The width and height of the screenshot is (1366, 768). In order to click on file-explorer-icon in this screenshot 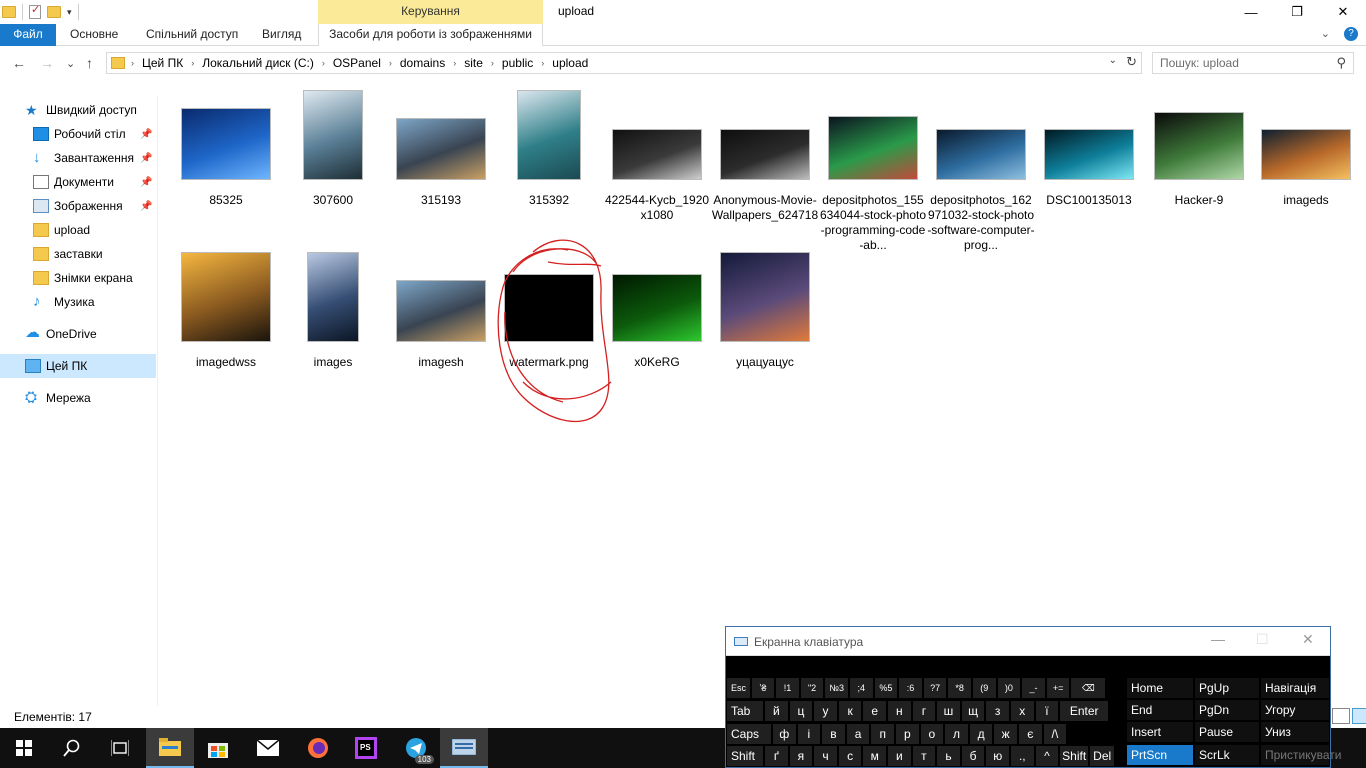, I will do `click(170, 748)`.